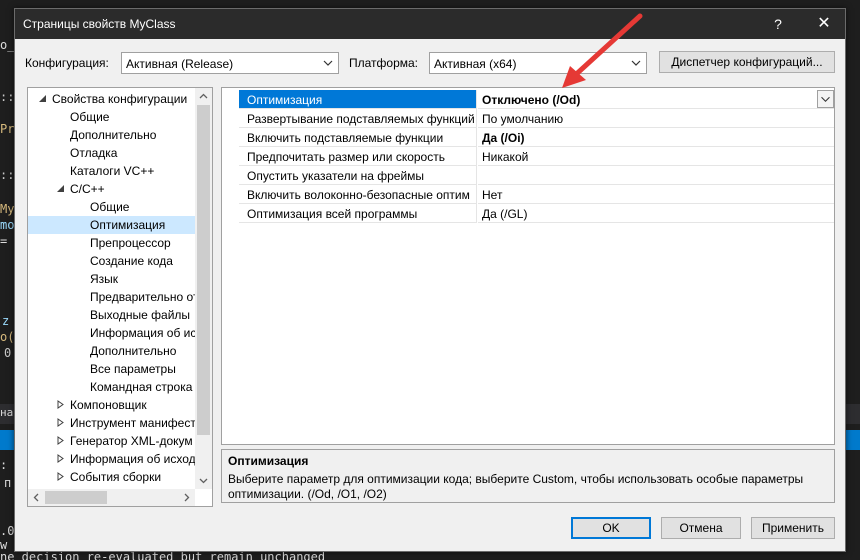 The width and height of the screenshot is (860, 560). What do you see at coordinates (475, 64) in the screenshot?
I see `platform-value: Активная (x64)` at bounding box center [475, 64].